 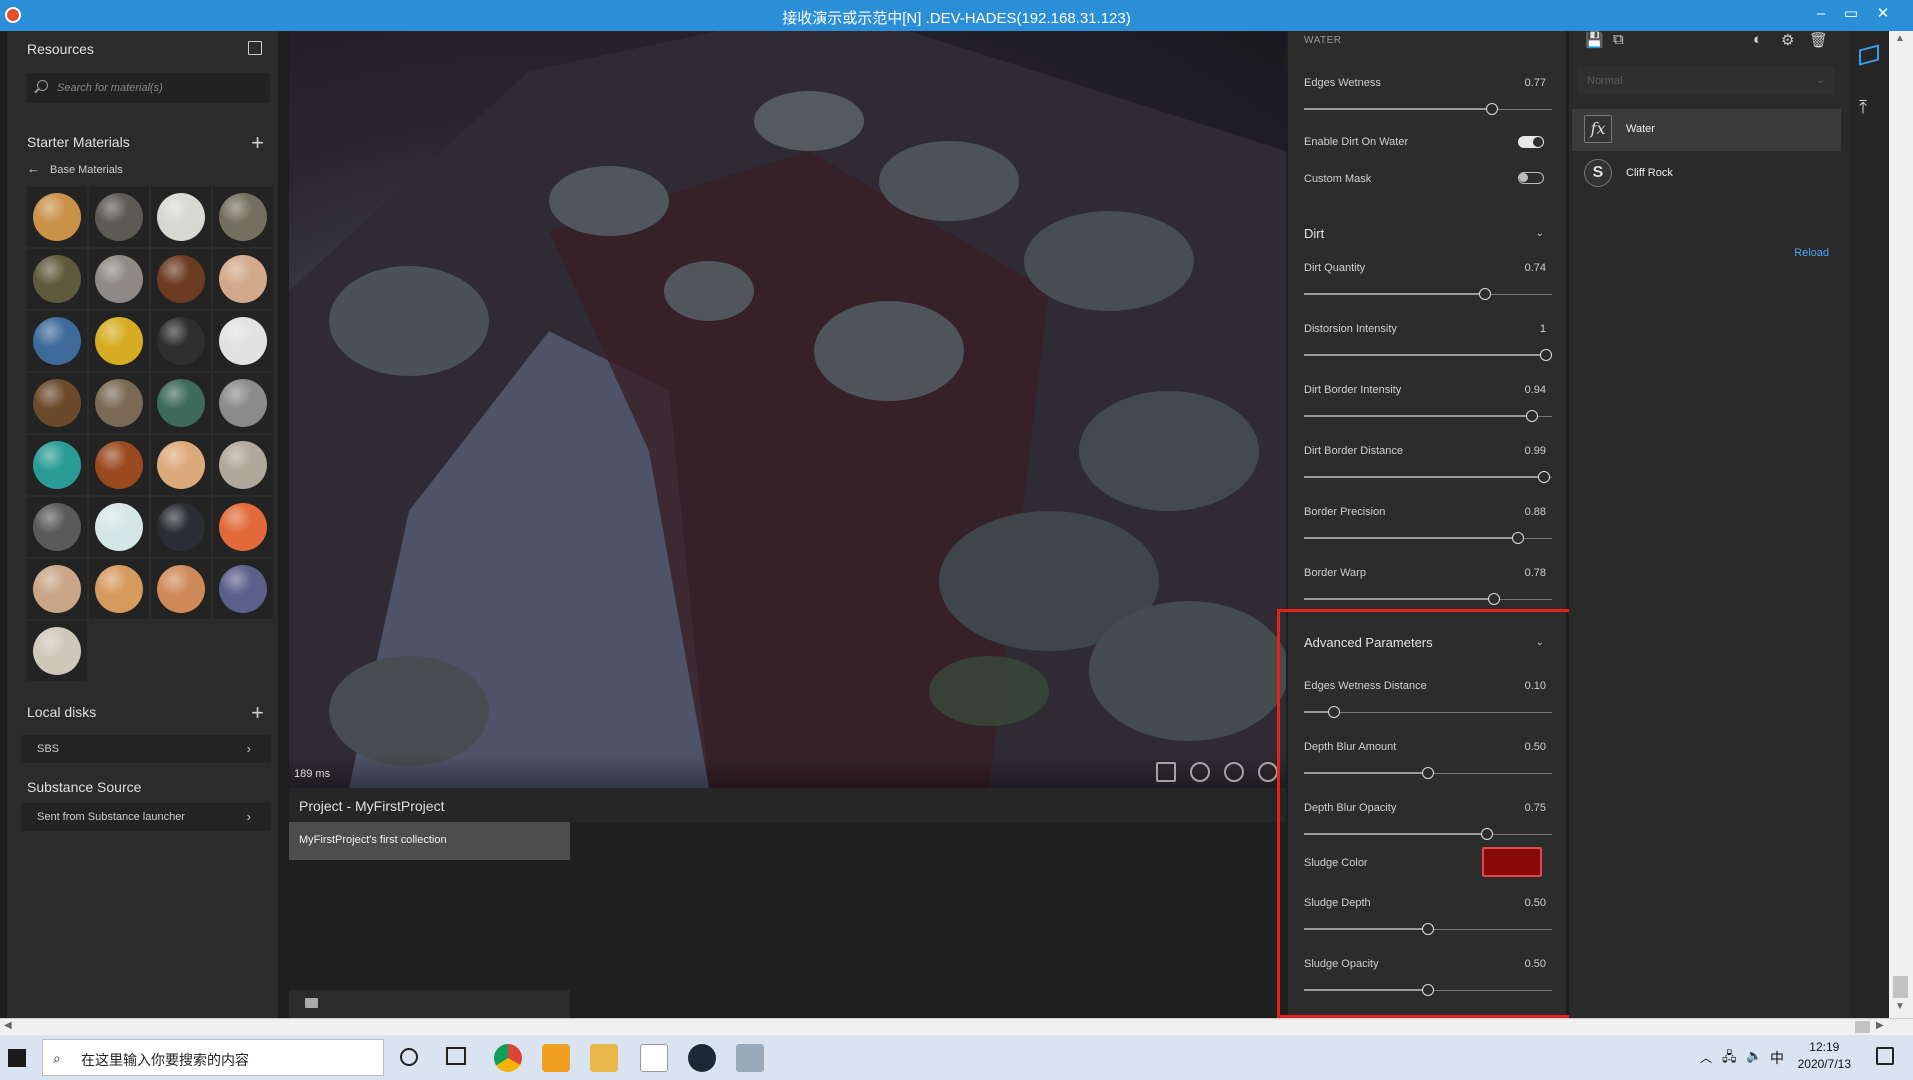 What do you see at coordinates (1777, 1058) in the screenshot?
I see `ime-indicator: 中` at bounding box center [1777, 1058].